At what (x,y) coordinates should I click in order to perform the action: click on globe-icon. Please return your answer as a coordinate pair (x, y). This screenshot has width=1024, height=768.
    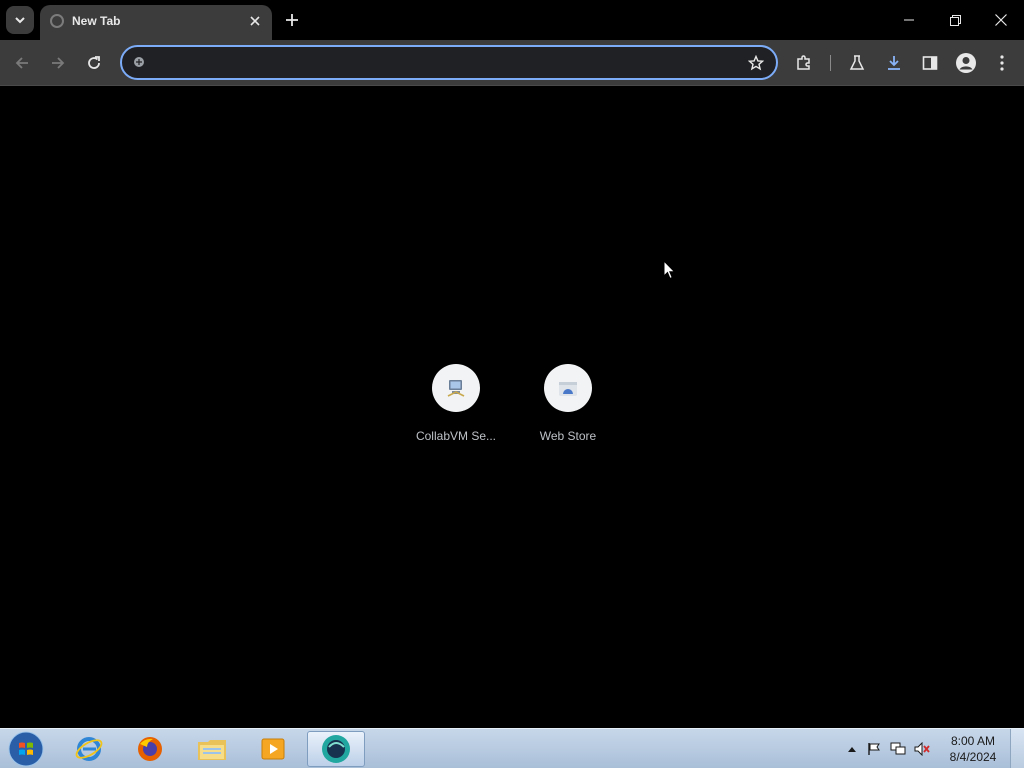
    Looking at the image, I should click on (57, 21).